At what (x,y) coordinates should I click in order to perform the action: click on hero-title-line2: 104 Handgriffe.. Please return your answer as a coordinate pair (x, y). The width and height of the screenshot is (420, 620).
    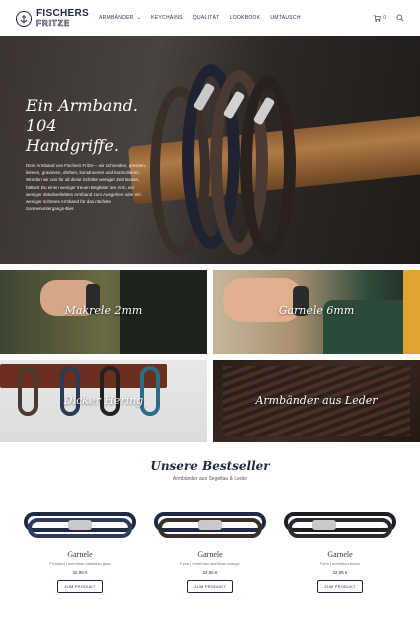
    Looking at the image, I should click on (72, 135).